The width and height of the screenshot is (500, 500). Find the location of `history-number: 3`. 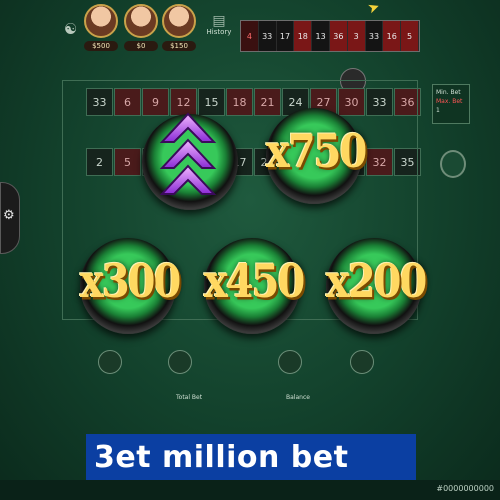

history-number: 3 is located at coordinates (356, 36).